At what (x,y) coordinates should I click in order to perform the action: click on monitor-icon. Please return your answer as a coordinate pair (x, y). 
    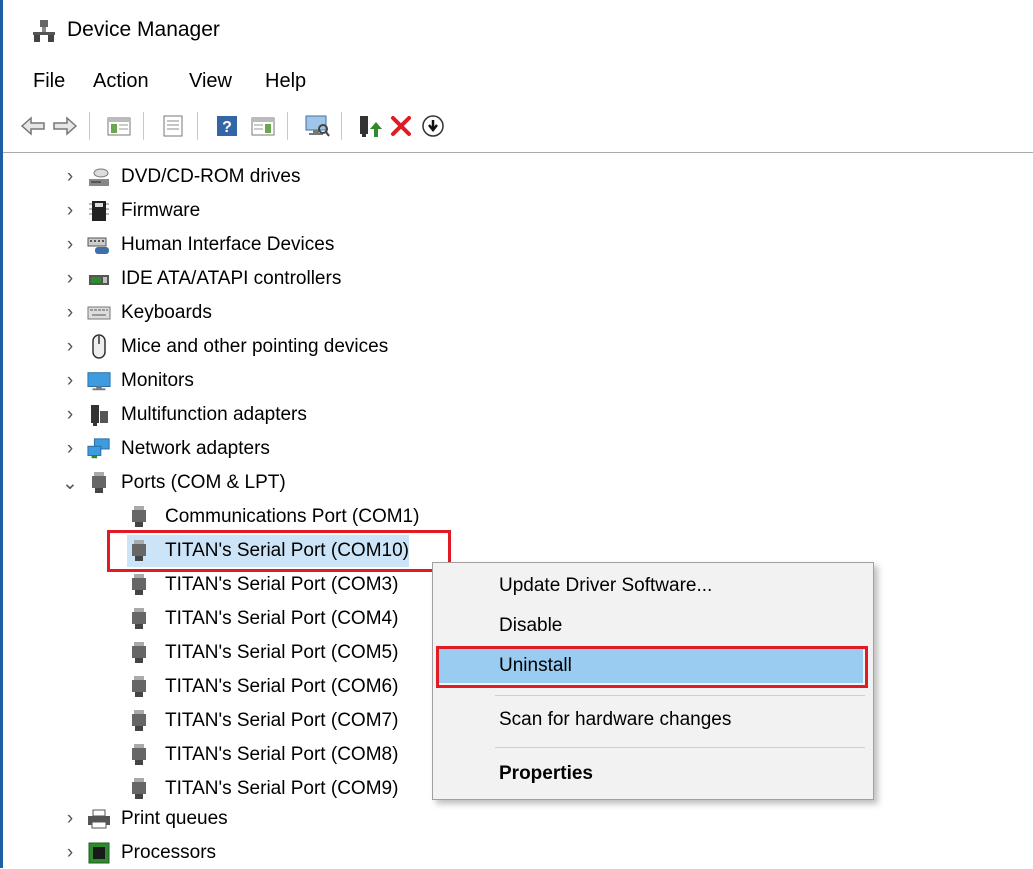
    Looking at the image, I should click on (99, 381).